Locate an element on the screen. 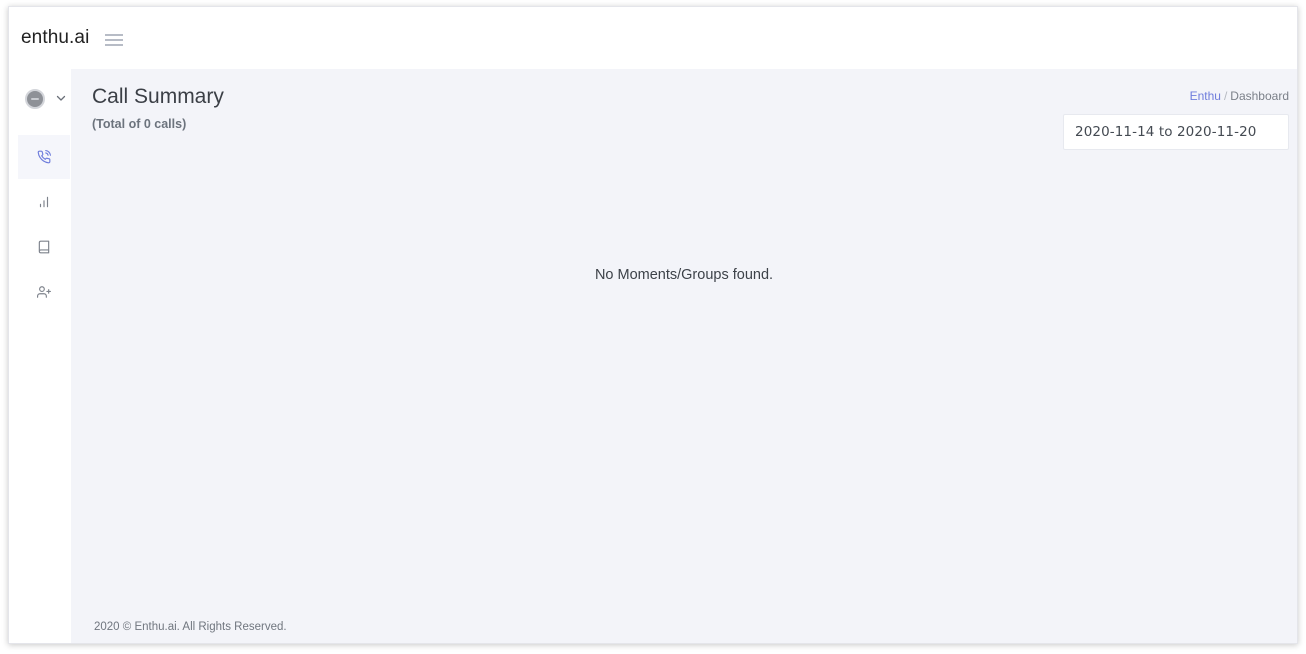 This screenshot has width=1306, height=654. brand-logo: enthu.ai is located at coordinates (55, 38).